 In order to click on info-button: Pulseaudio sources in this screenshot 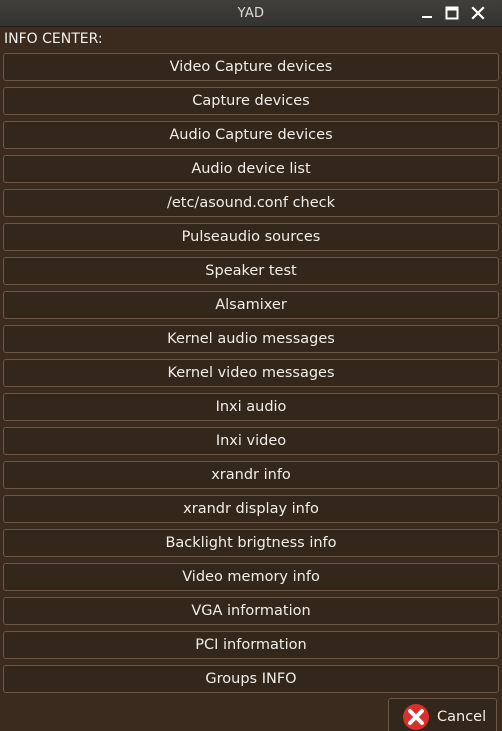, I will do `click(251, 237)`.